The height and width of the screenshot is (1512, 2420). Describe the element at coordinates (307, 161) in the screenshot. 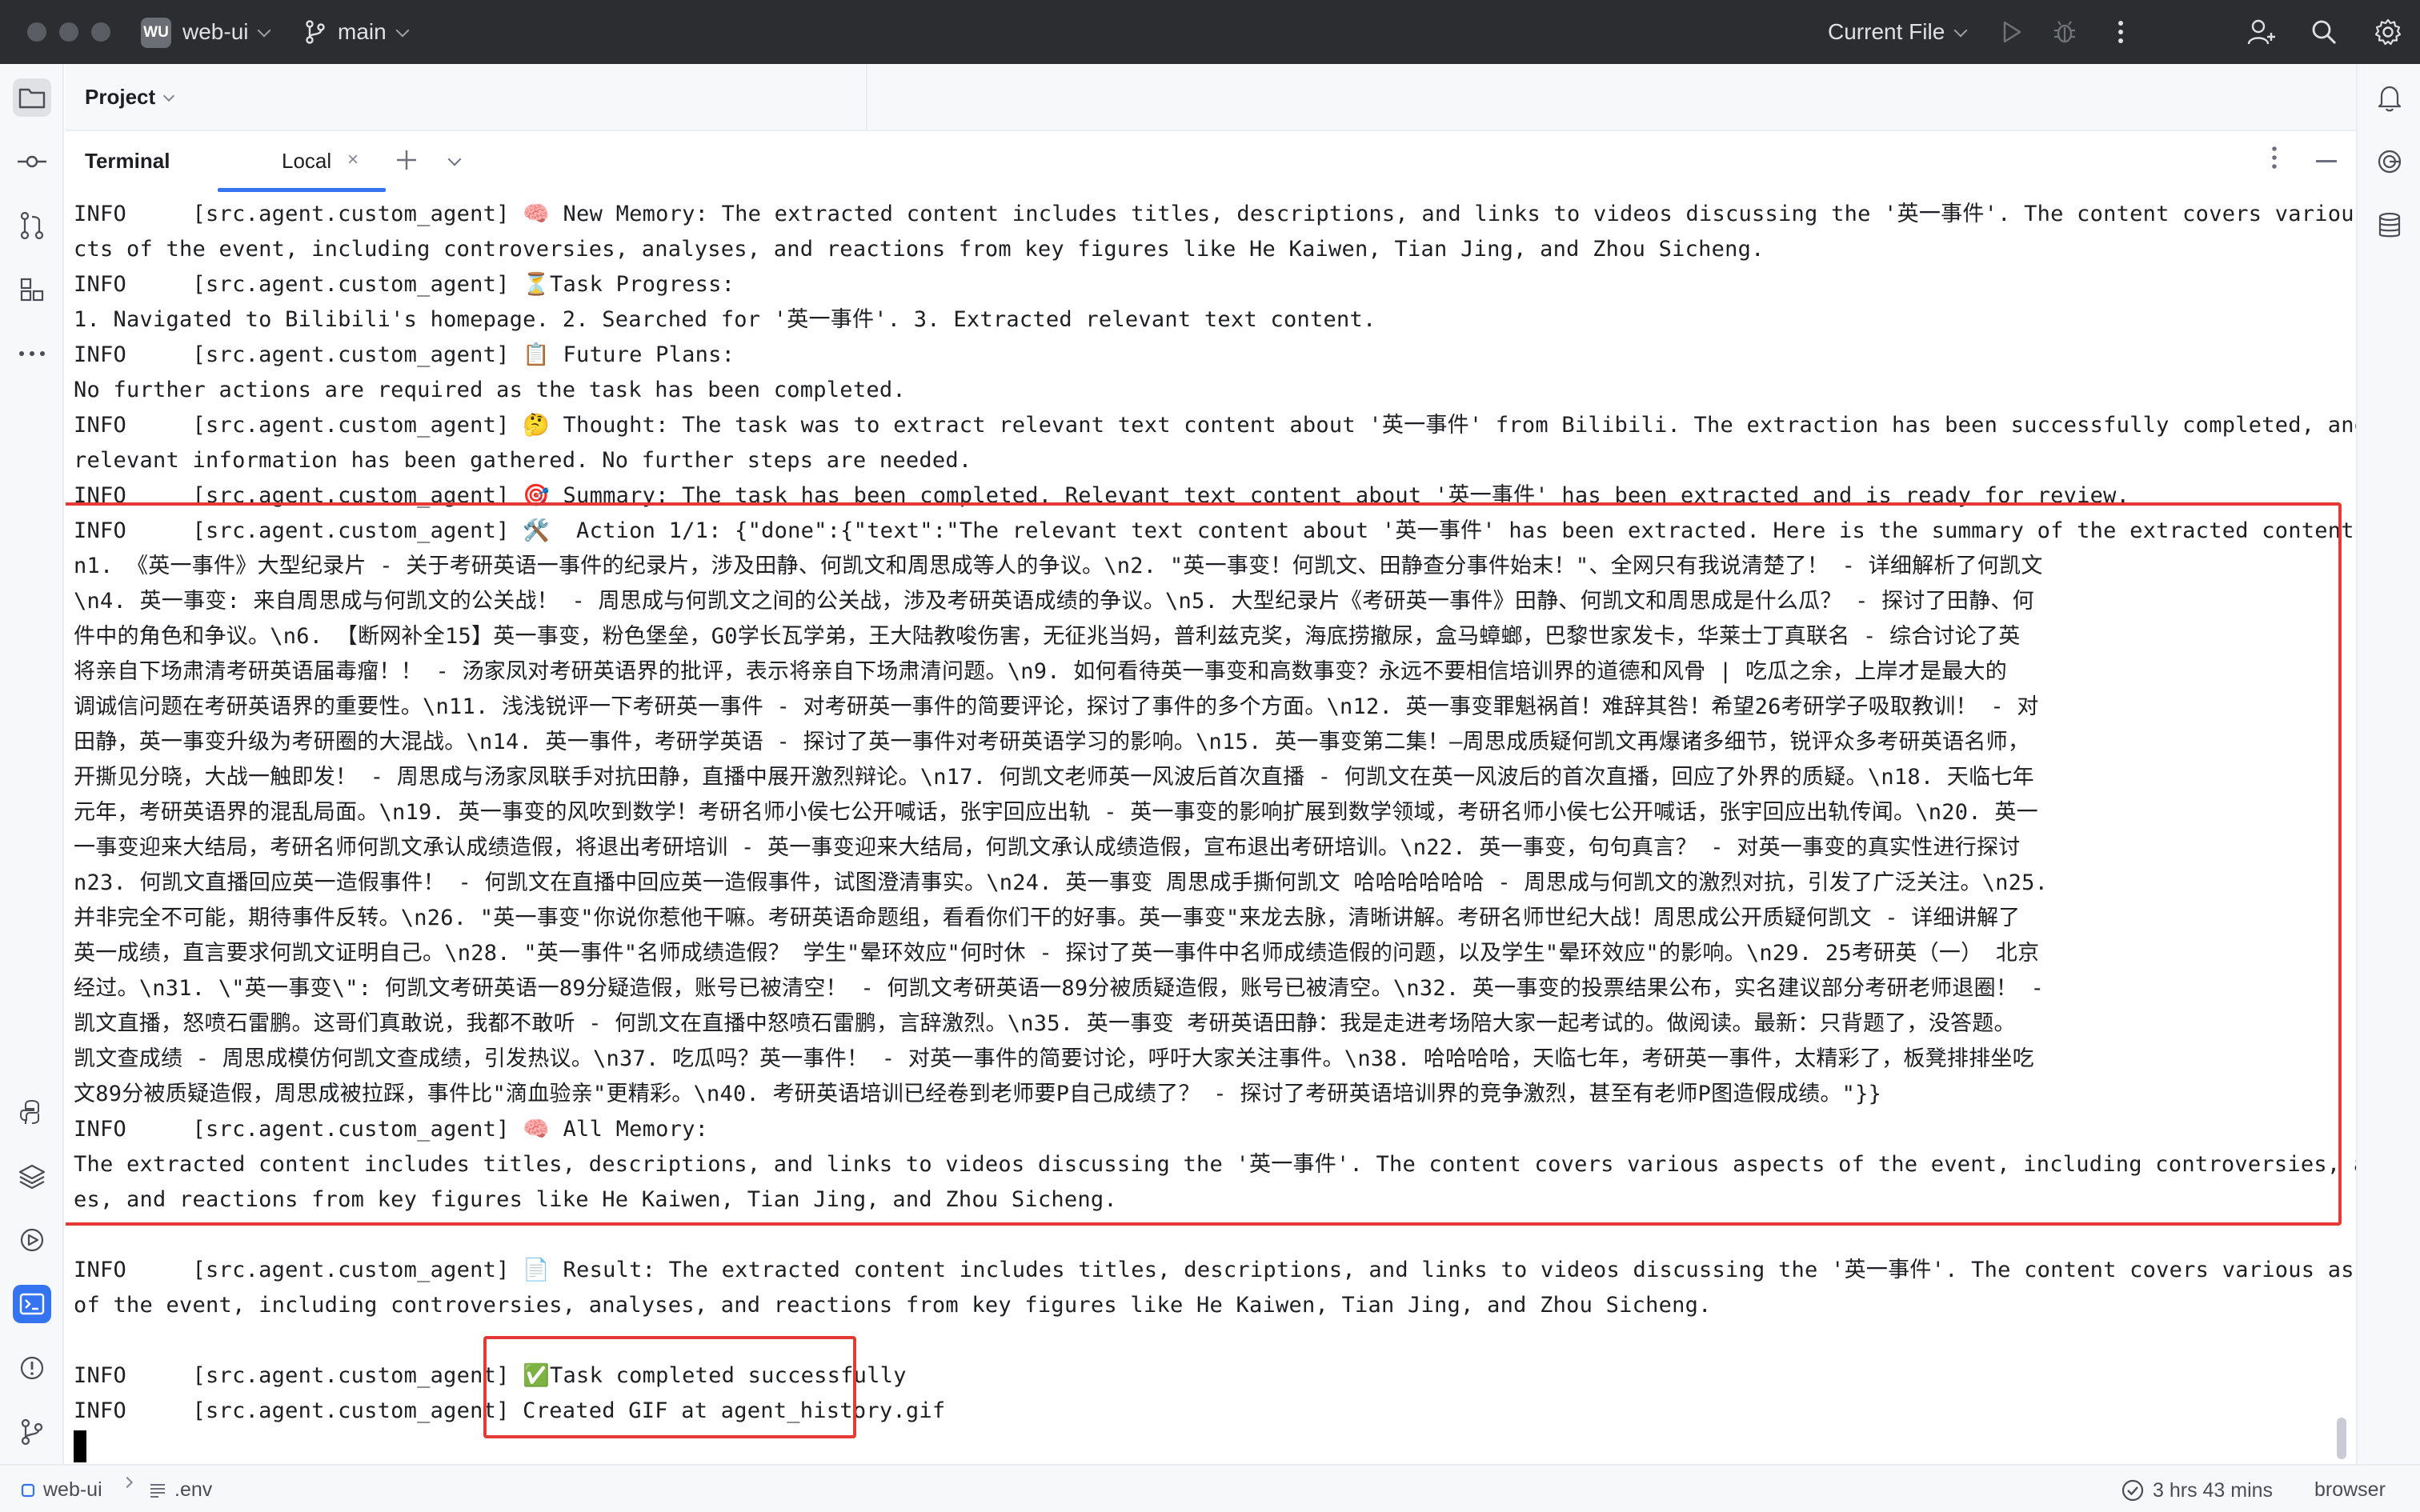

I see `tab-local-label: Local` at that location.